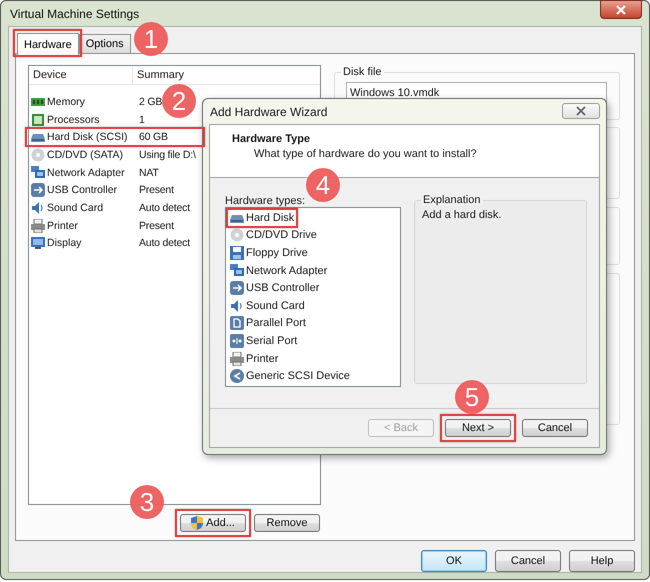 This screenshot has height=582, width=650. Describe the element at coordinates (287, 270) in the screenshot. I see `hardware-type-item: Network Adapter` at that location.